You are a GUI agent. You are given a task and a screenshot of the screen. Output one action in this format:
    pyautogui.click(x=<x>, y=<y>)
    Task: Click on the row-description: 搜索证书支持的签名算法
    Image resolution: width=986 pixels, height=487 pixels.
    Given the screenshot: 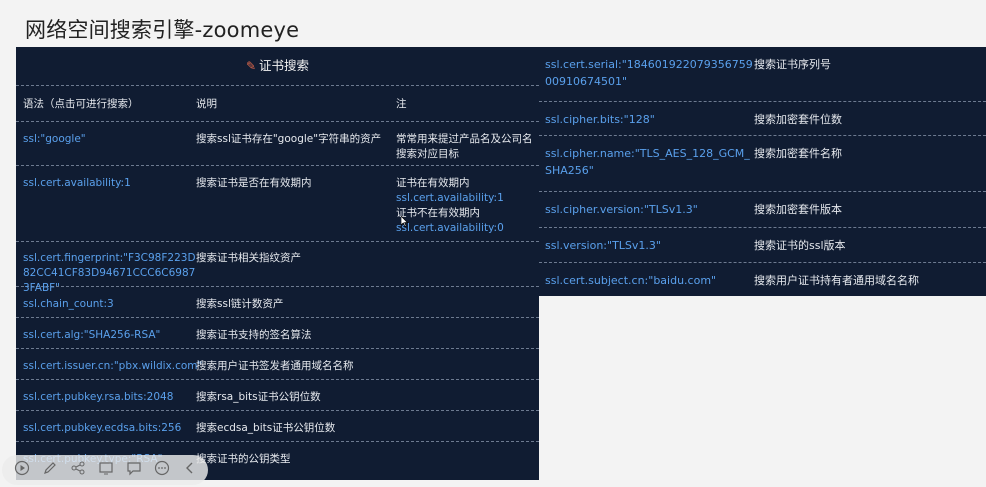 What is the action you would take?
    pyautogui.click(x=254, y=335)
    